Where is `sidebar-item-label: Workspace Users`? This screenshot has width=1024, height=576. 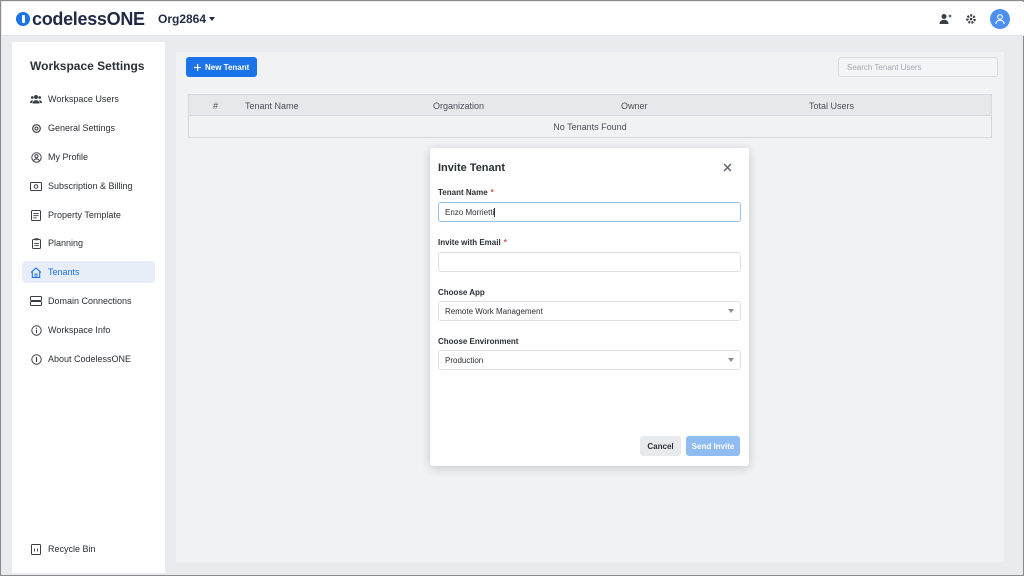
sidebar-item-label: Workspace Users is located at coordinates (83, 99).